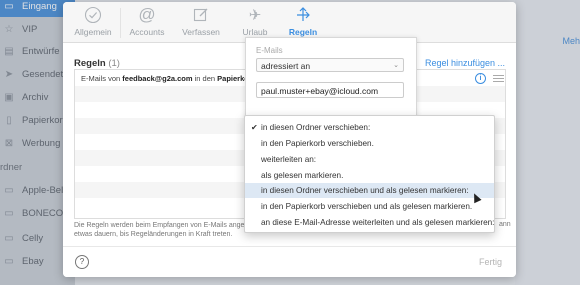 Image resolution: width=580 pixels, height=285 pixels. I want to click on drag-handle-icon, so click(498, 79).